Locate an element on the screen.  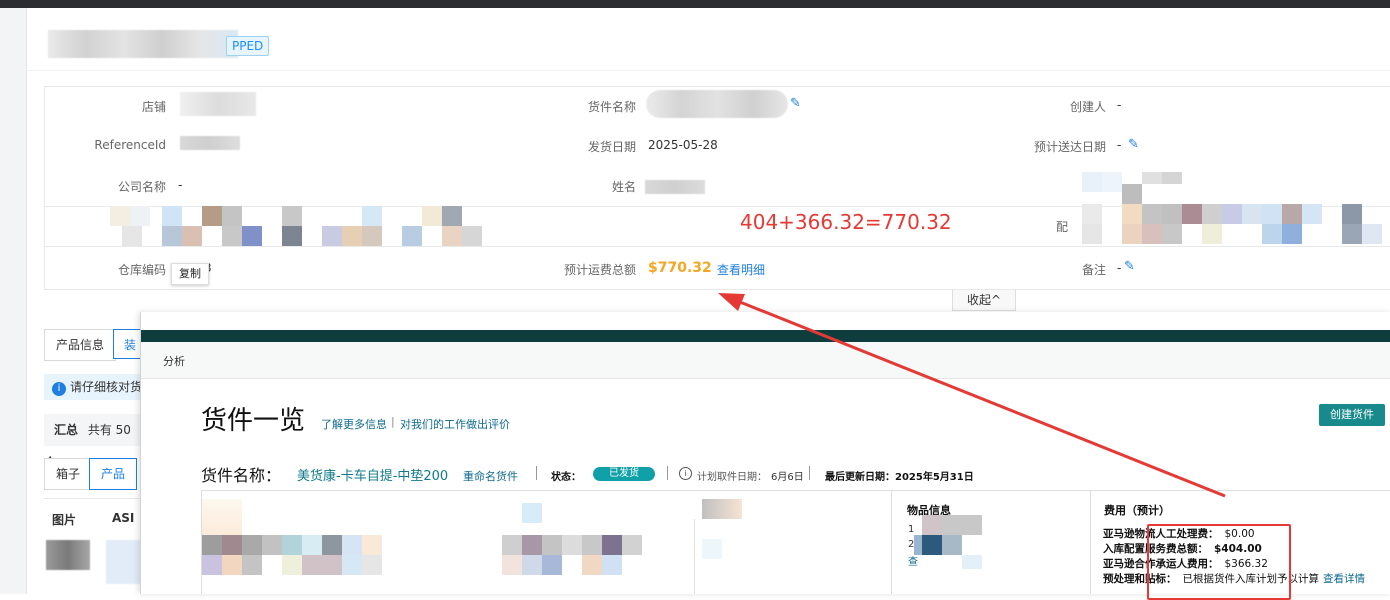
annotation-arrow is located at coordinates (972, 395).